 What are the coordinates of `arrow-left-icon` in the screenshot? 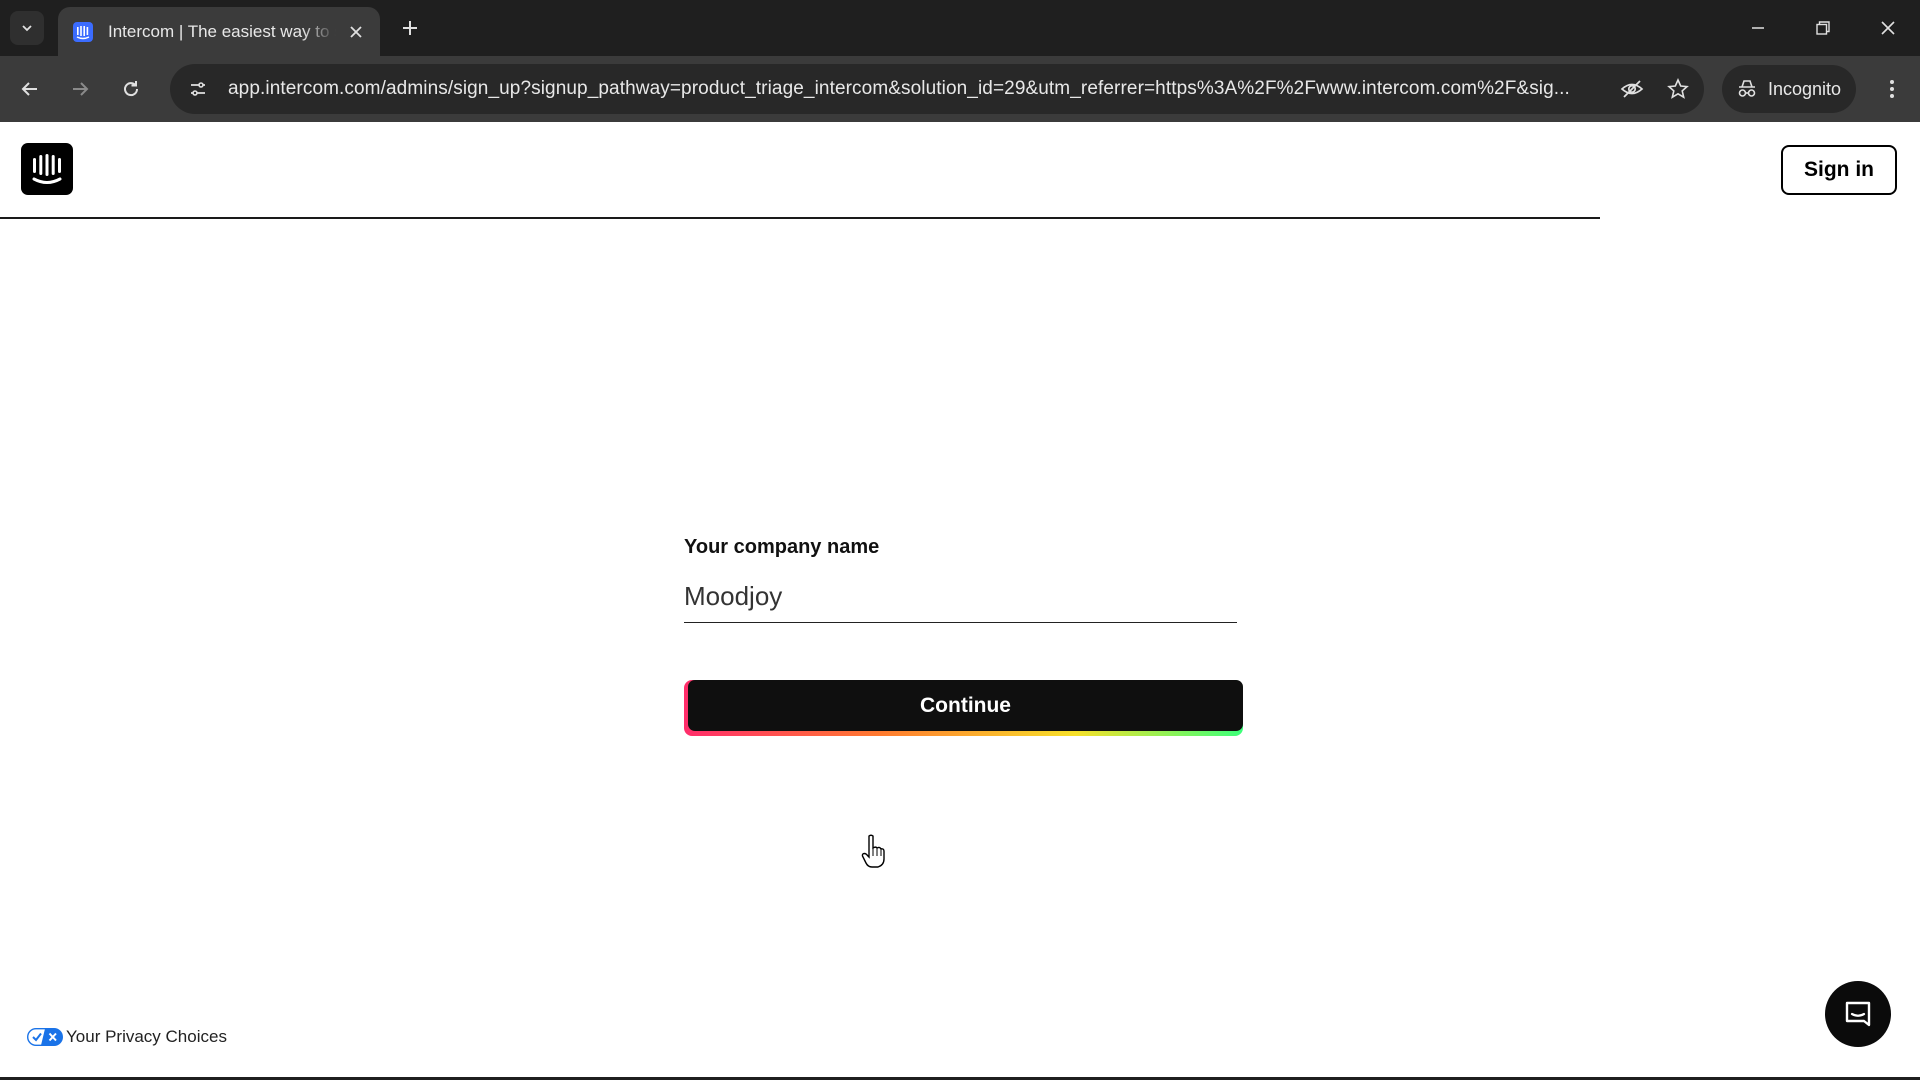 It's located at (29, 89).